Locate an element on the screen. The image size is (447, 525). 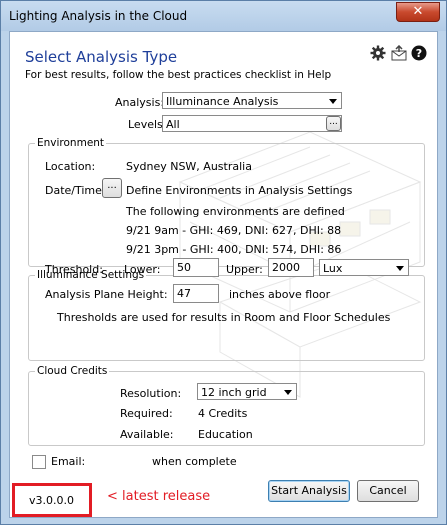
plane-height-label: Analysis Plane Height: is located at coordinates (106, 294).